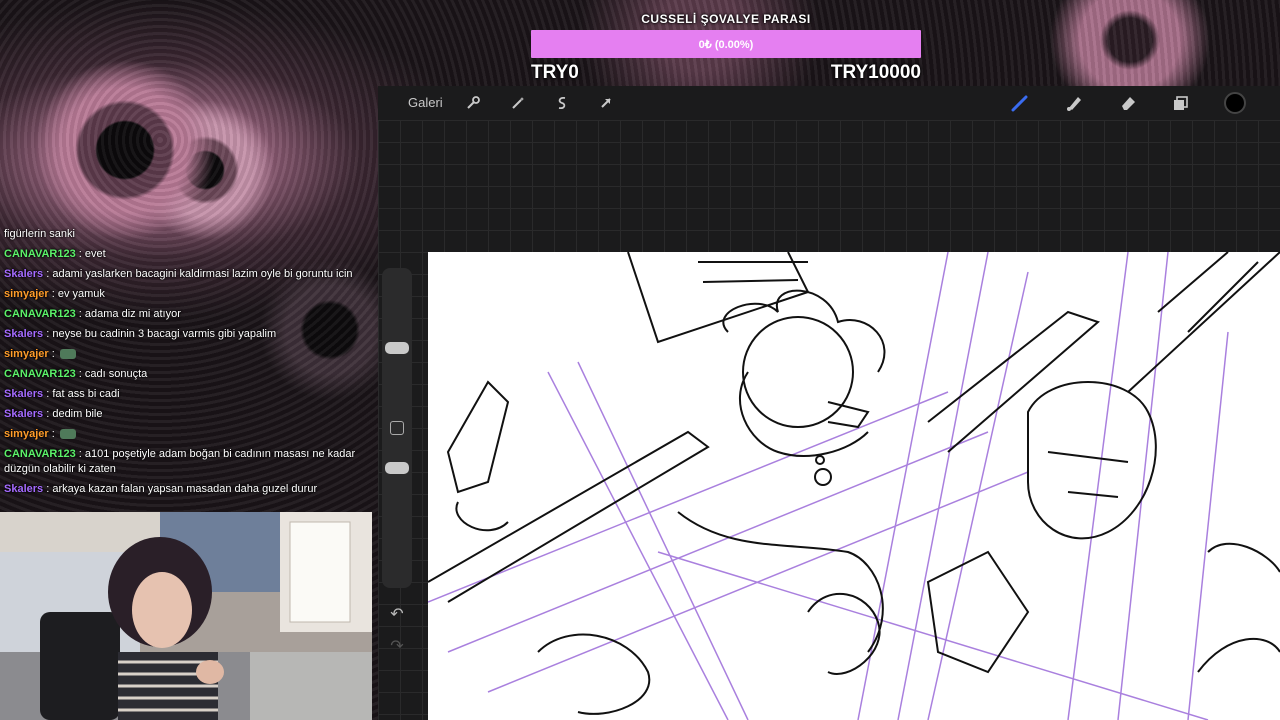 This screenshot has width=1280, height=720. What do you see at coordinates (397, 614) in the screenshot?
I see `undo-icon: ↶` at bounding box center [397, 614].